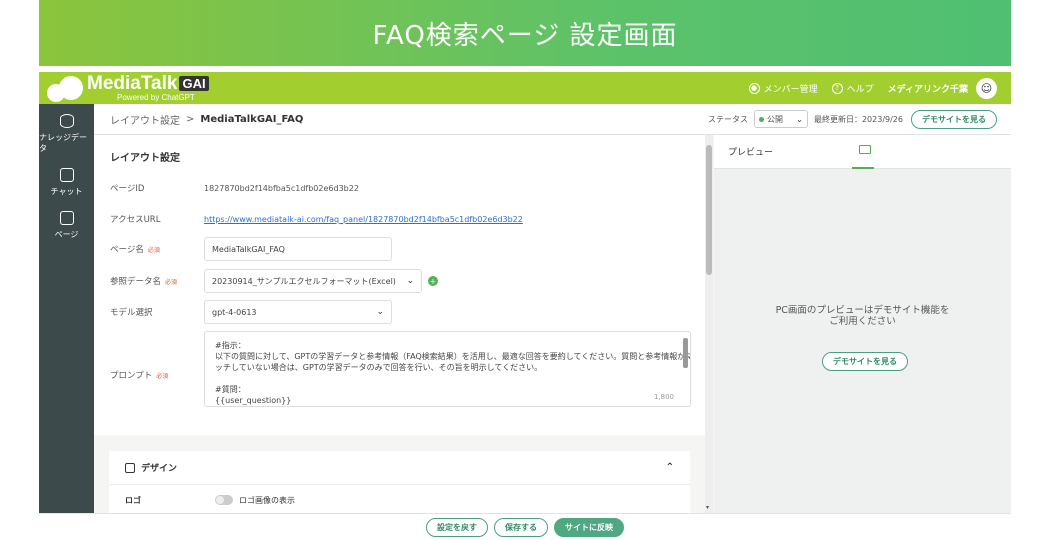 This screenshot has width=1050, height=540. What do you see at coordinates (860, 89) in the screenshot?
I see `help-label: ヘルプ` at bounding box center [860, 89].